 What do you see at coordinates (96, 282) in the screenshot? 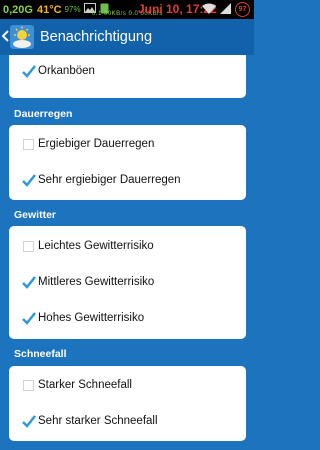
I see `checkbox-label: Mittleres Gewitterrisiko` at bounding box center [96, 282].